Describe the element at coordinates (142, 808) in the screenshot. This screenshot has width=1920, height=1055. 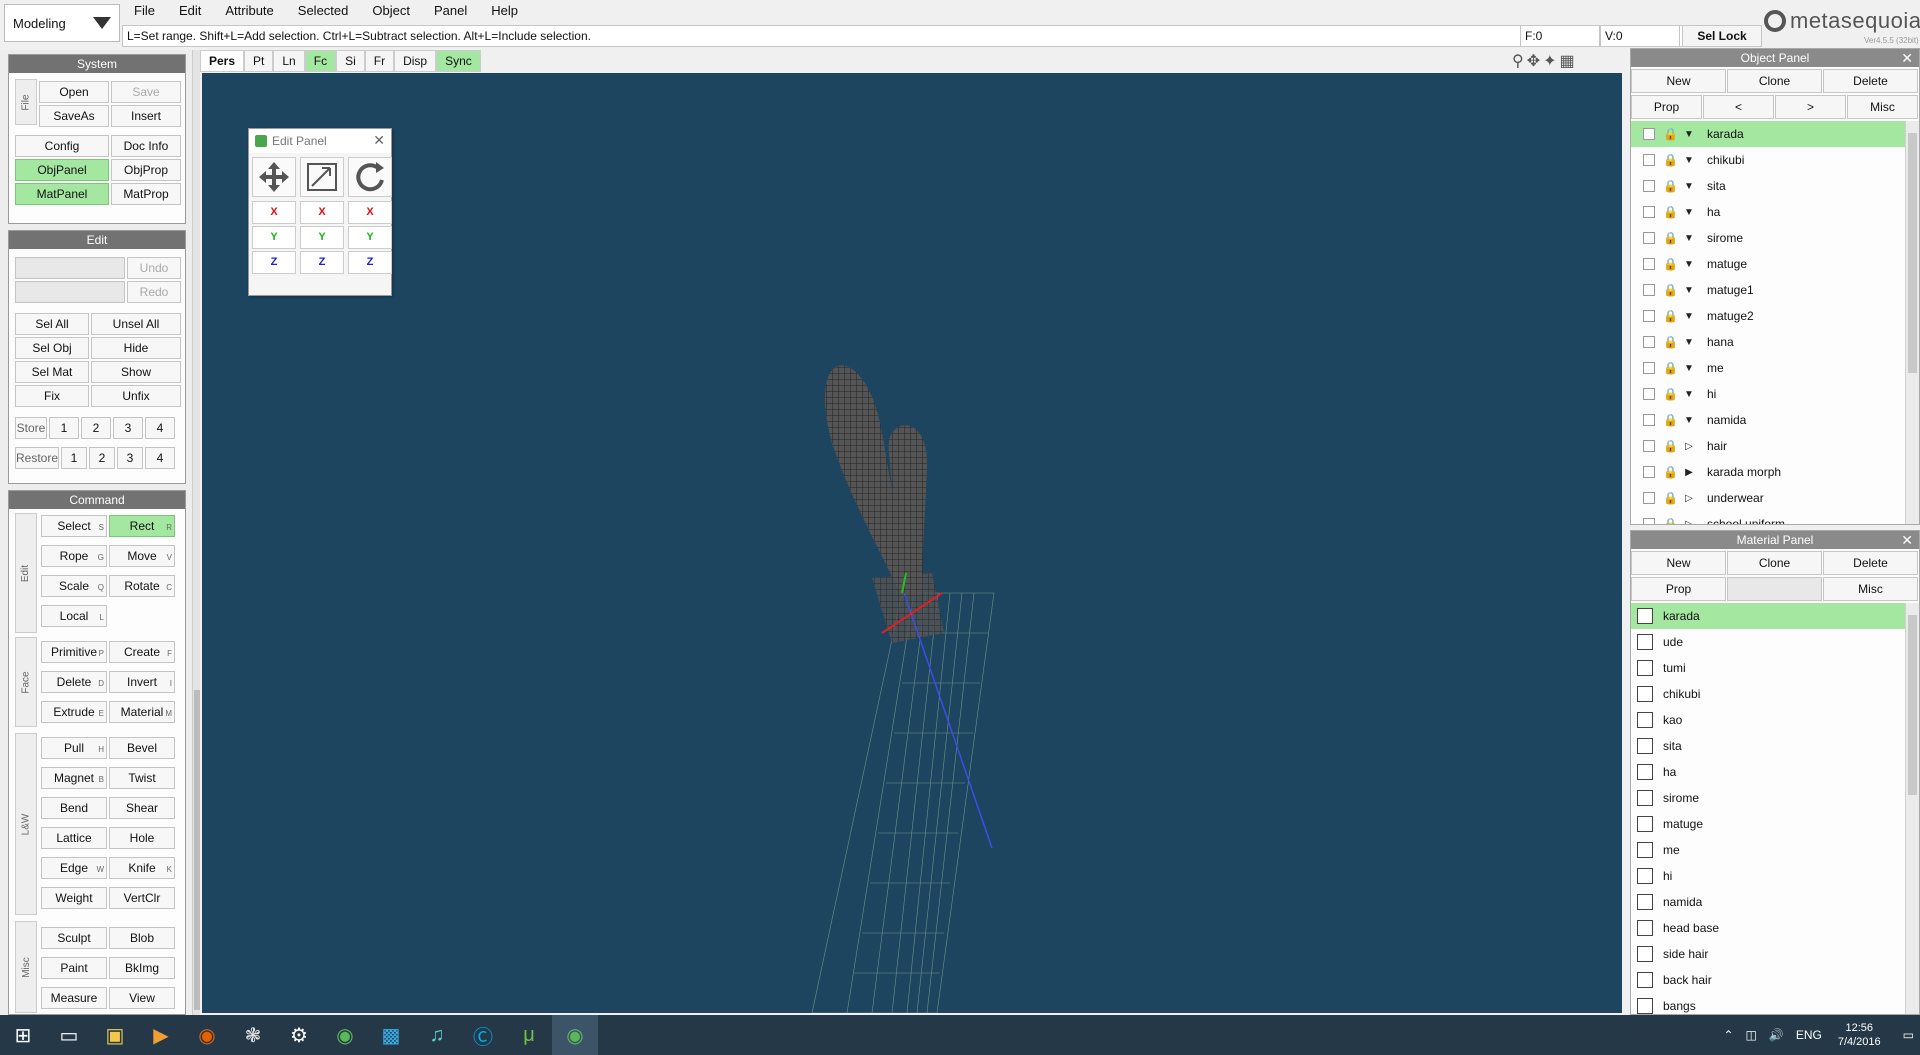
I see `shear-tool-button: Shear` at that location.